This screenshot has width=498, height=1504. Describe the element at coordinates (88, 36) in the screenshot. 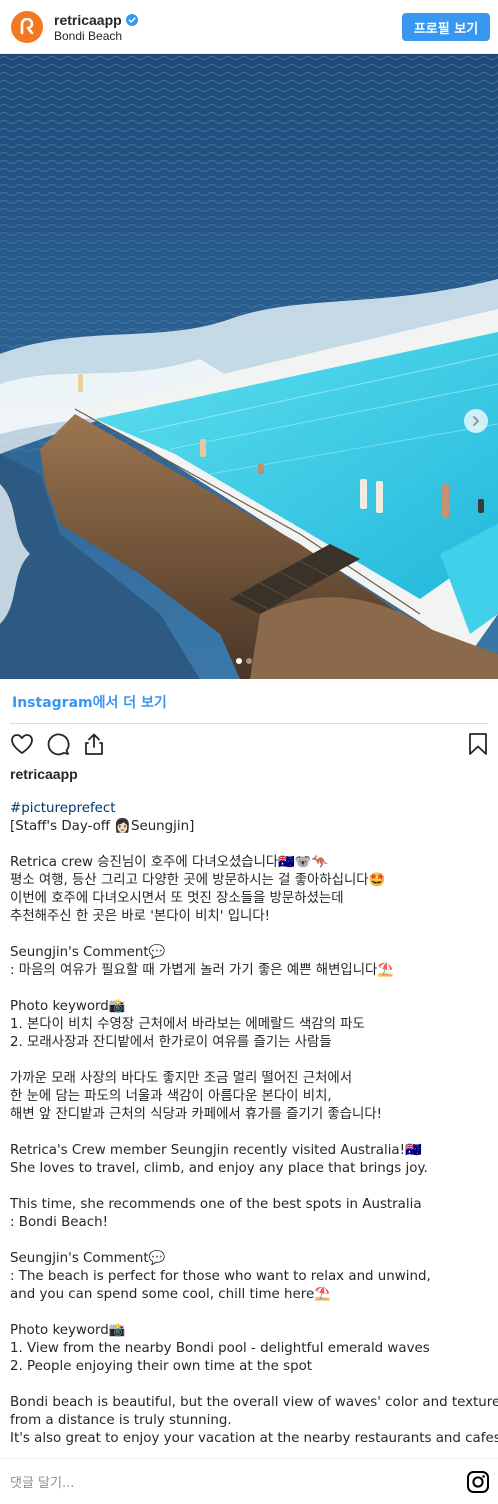

I see `location-link: Bondi Beach` at that location.